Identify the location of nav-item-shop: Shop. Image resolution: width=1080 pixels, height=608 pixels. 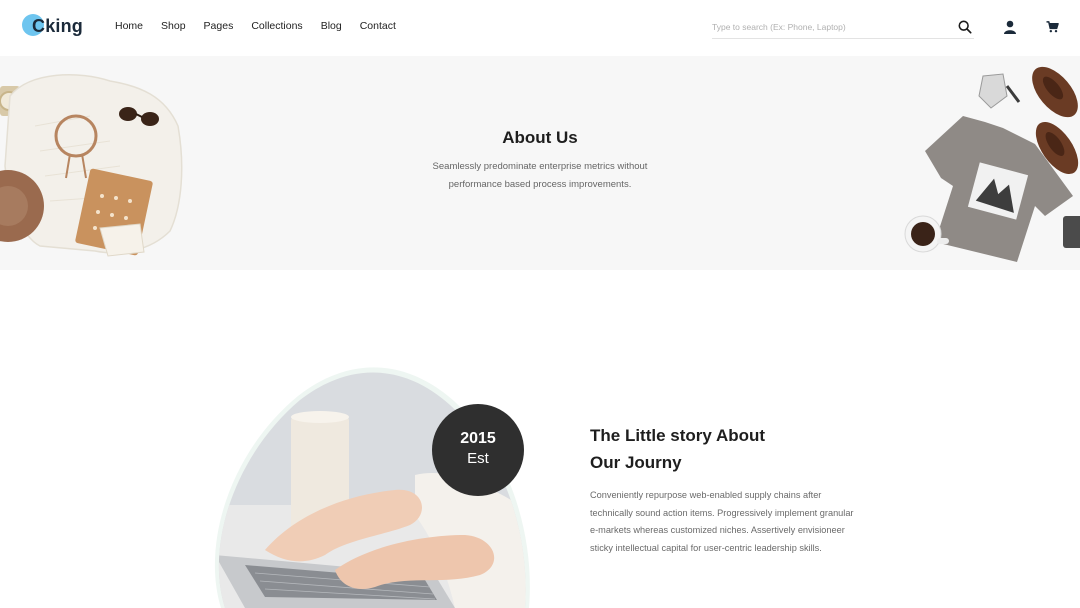
(173, 26).